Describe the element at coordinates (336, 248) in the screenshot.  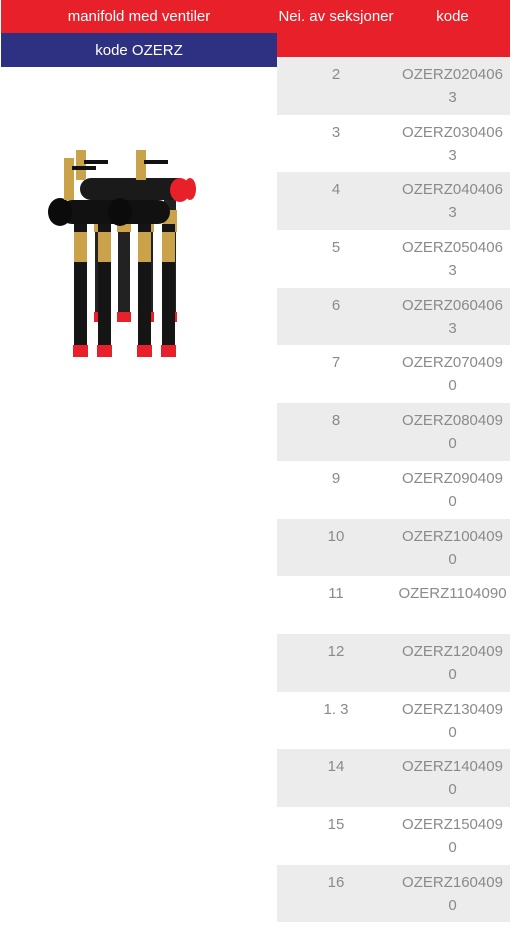
I see `cell-sections: 5` at that location.